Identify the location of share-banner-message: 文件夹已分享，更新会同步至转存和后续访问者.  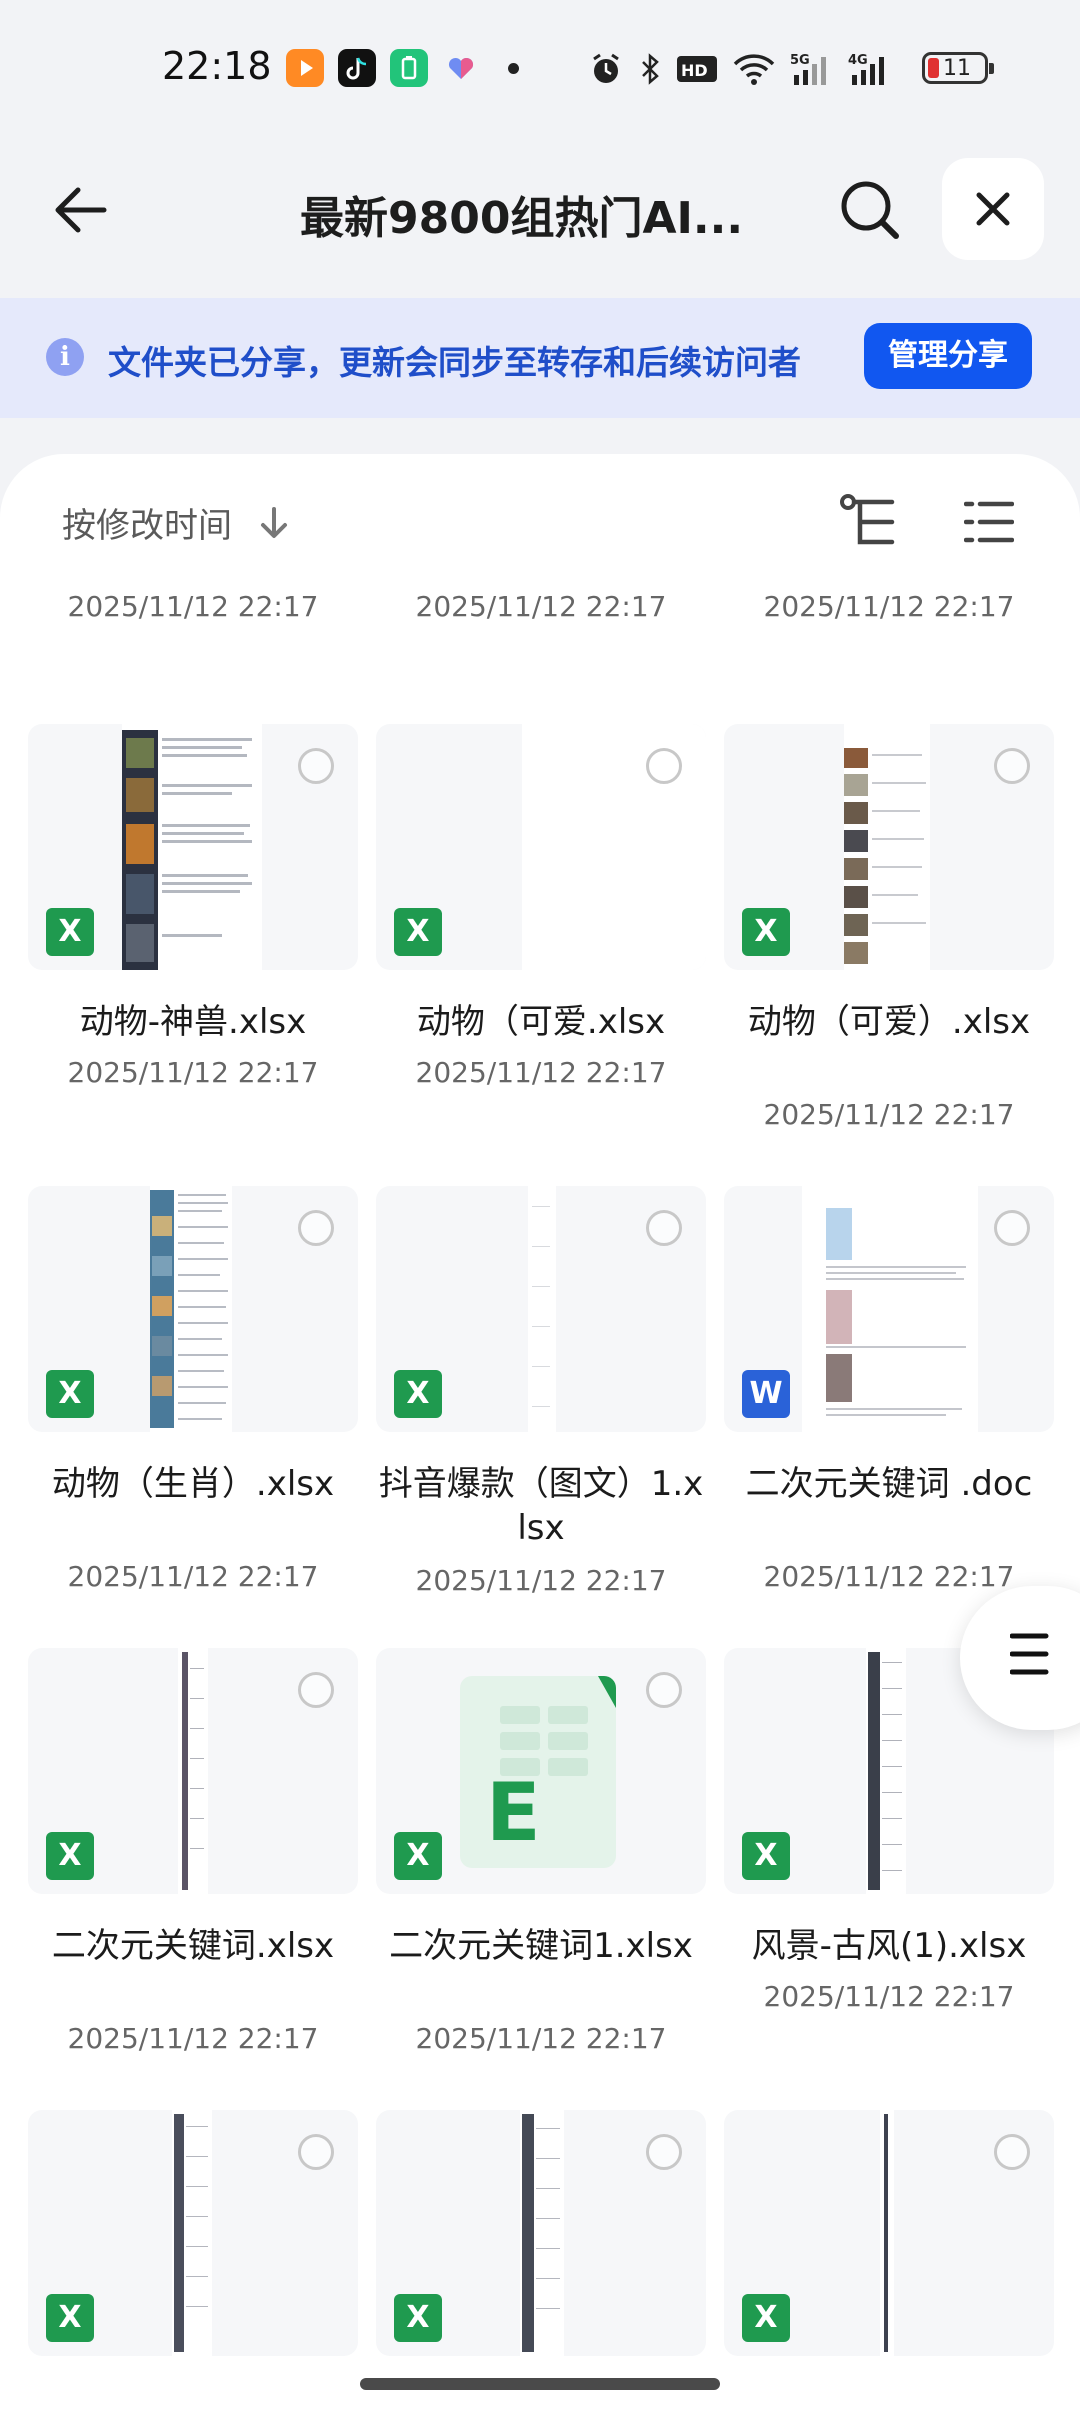
(454, 362).